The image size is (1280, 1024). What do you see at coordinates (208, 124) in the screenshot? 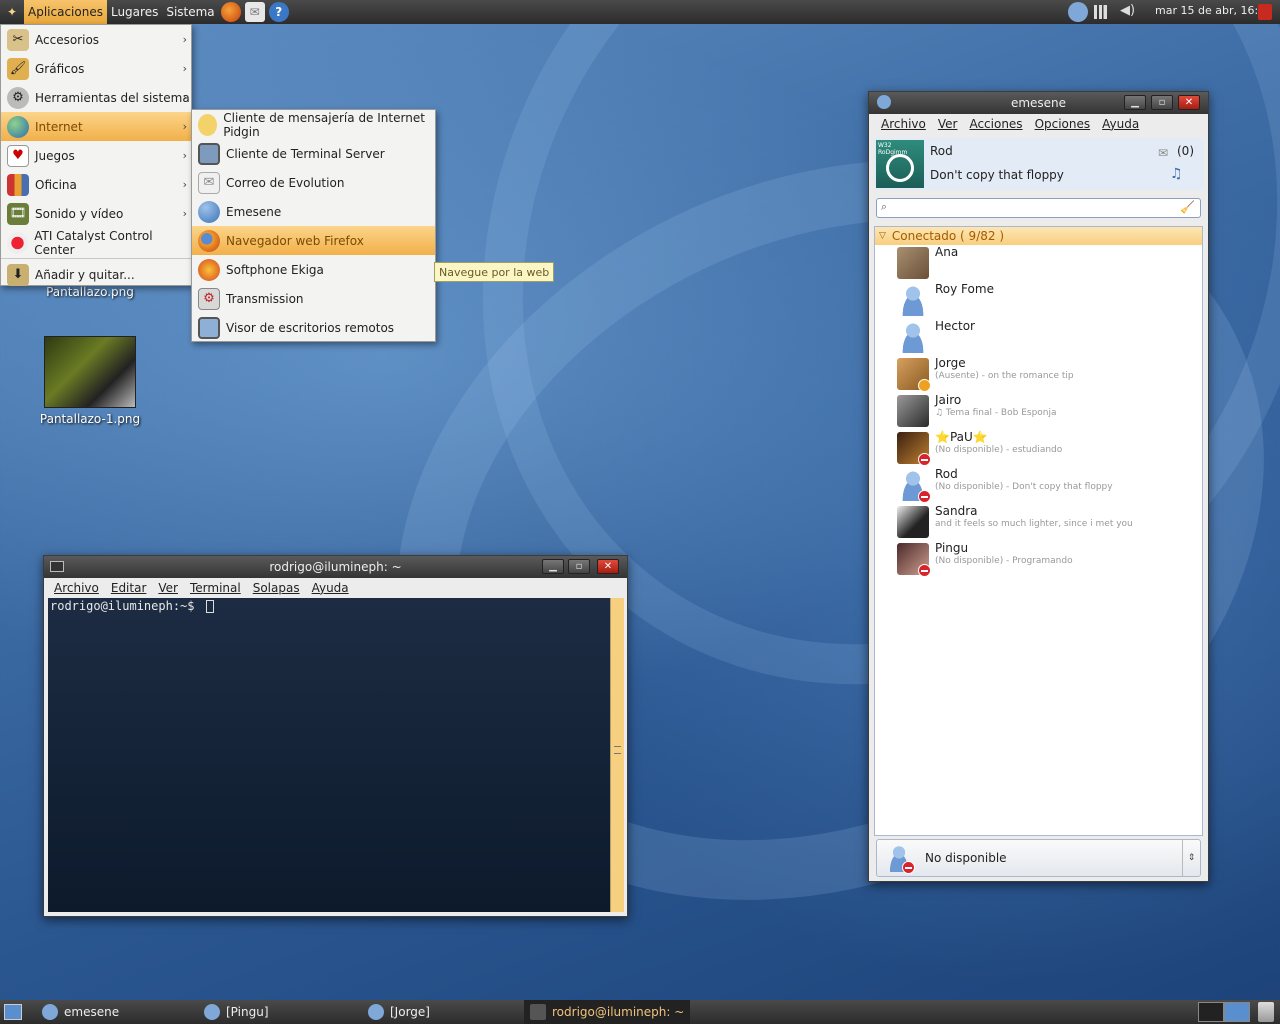
I see `pidgin-icon` at bounding box center [208, 124].